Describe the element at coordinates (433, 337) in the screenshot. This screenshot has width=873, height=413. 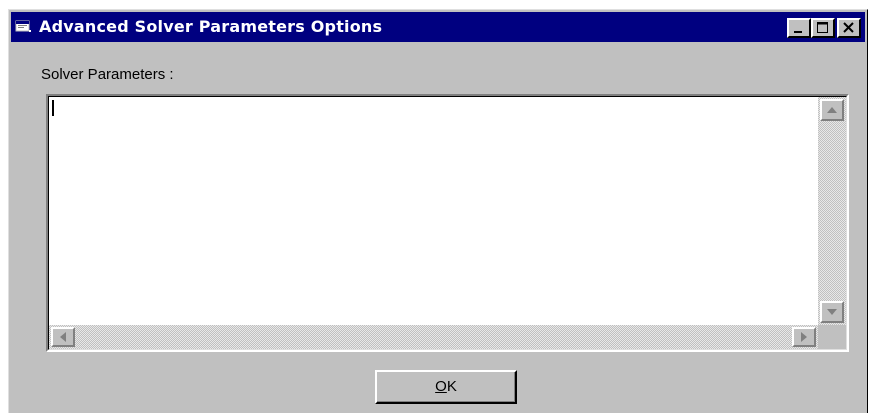
I see `horizontal-scrollbar` at that location.